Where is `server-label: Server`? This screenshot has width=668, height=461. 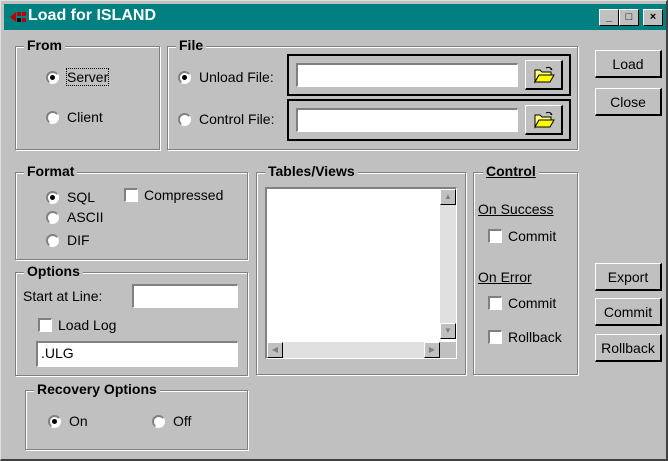
server-label: Server is located at coordinates (87, 77).